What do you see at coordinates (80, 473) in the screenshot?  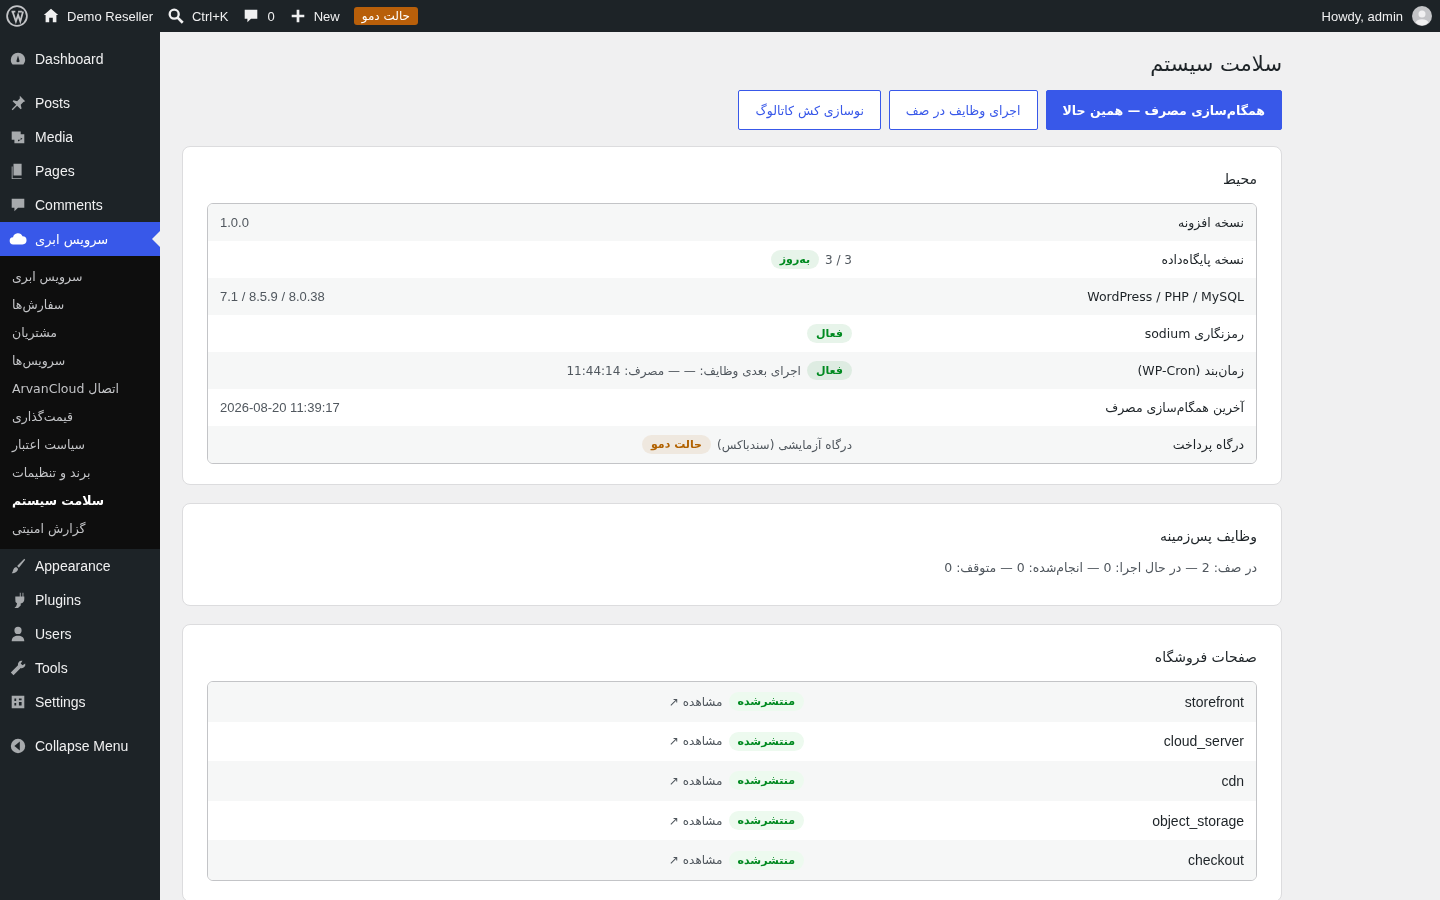 I see `submenu-item: برند و تنظیمات` at bounding box center [80, 473].